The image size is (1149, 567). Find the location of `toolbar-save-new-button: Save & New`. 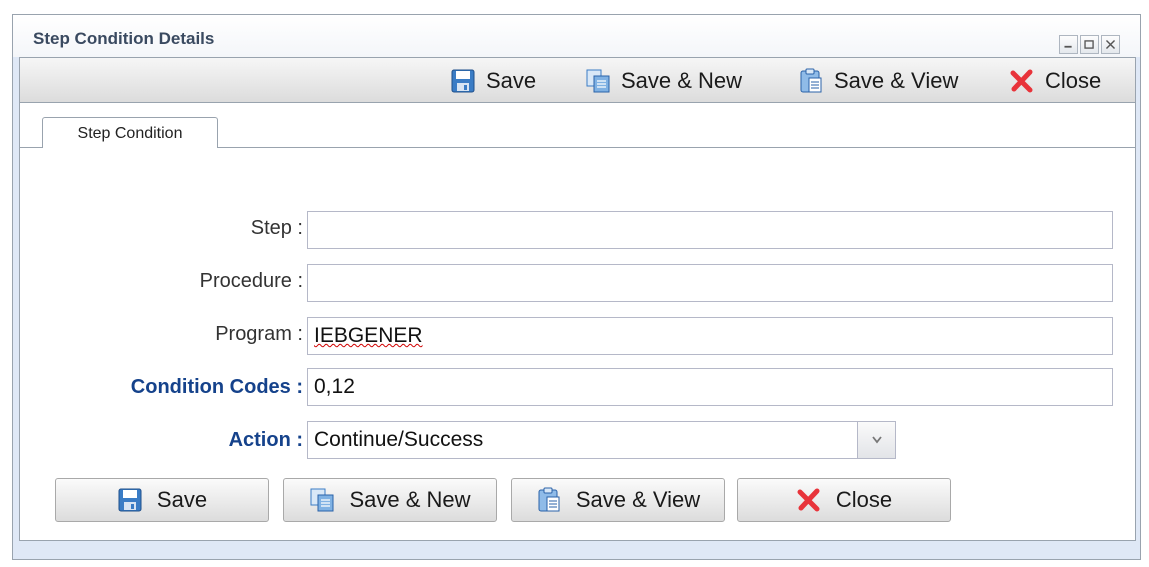

toolbar-save-new-button: Save & New is located at coordinates (663, 81).